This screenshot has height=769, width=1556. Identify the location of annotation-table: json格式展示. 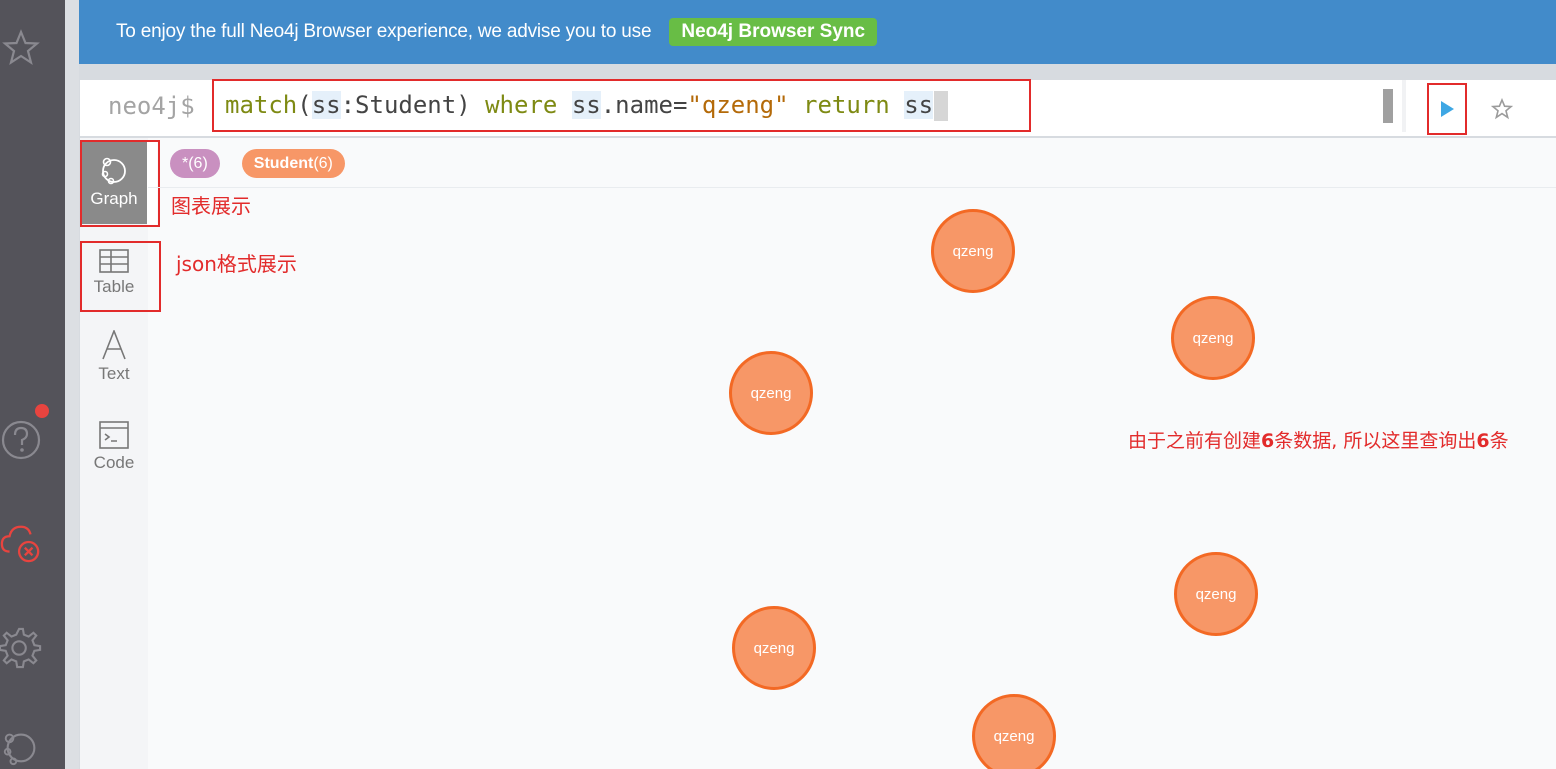
(236, 262).